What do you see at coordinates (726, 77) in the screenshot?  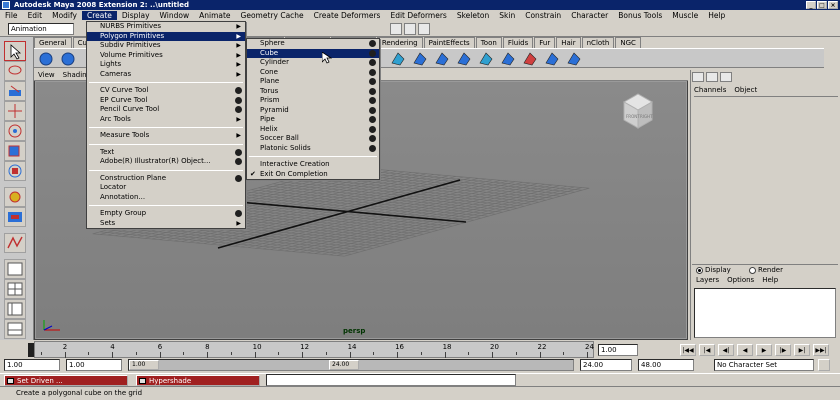 I see `tool-settings-icon` at bounding box center [726, 77].